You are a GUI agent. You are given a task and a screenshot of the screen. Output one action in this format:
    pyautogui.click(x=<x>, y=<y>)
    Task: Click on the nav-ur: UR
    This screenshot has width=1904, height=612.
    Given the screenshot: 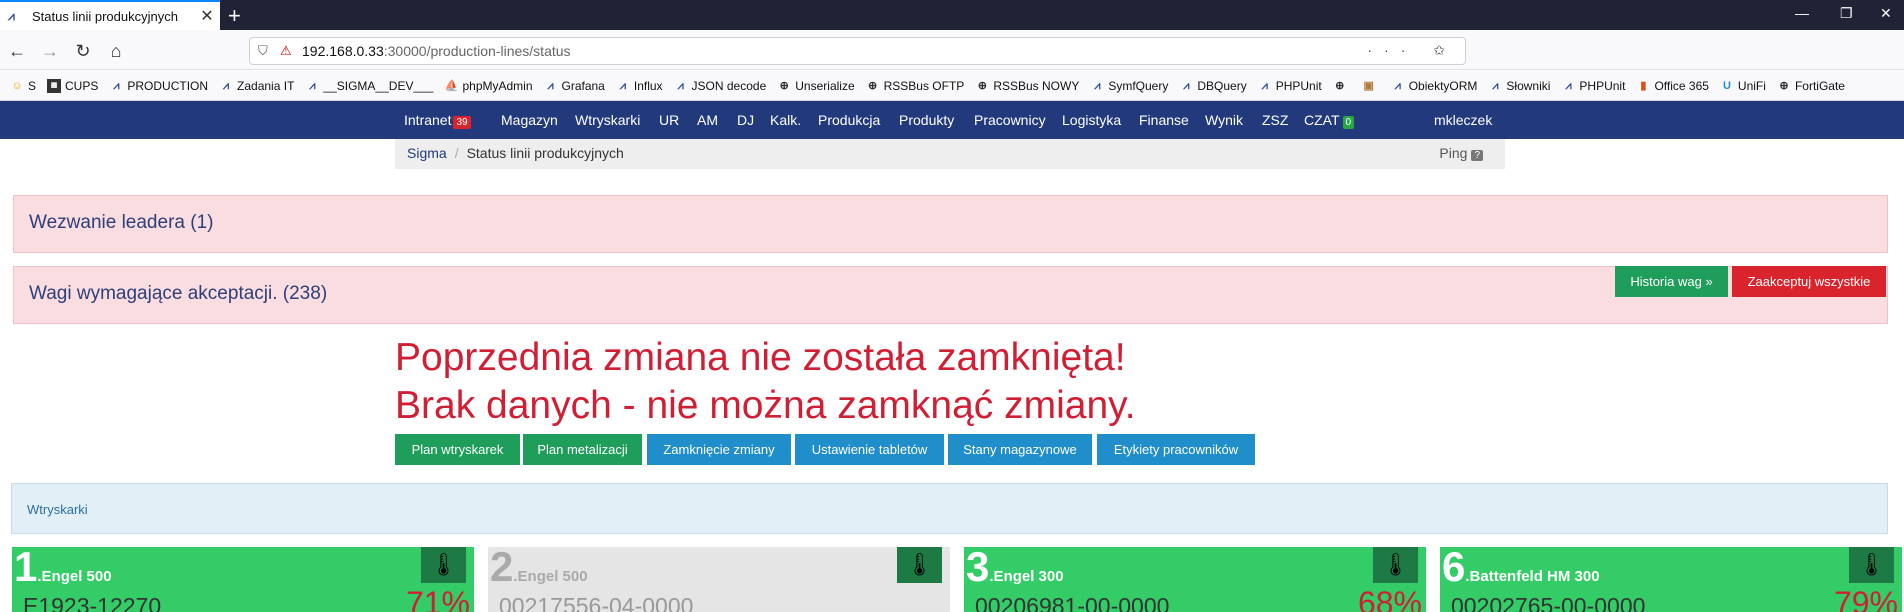 What is the action you would take?
    pyautogui.click(x=669, y=120)
    